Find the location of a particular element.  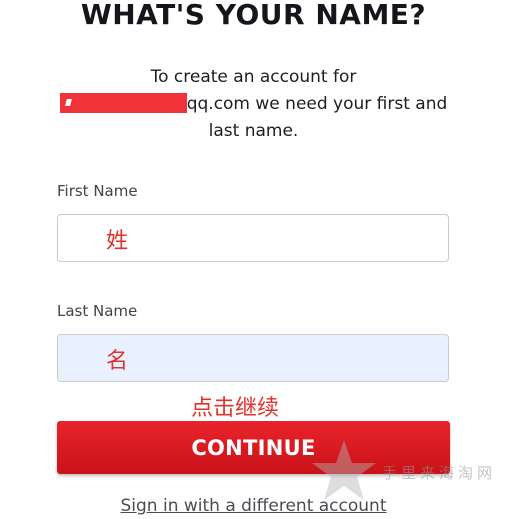

first-name-field: 姓 is located at coordinates (253, 238).